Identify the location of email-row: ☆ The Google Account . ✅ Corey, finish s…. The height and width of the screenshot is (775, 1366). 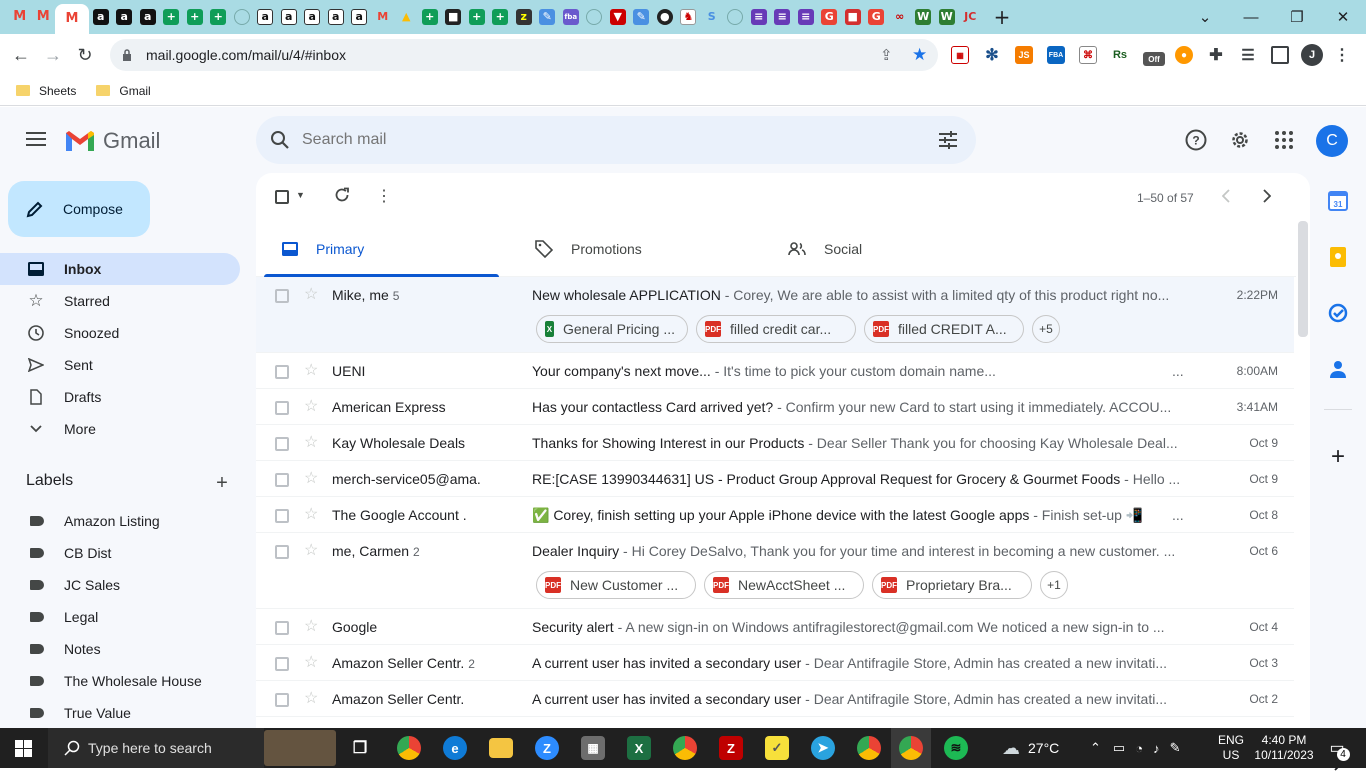
(775, 515).